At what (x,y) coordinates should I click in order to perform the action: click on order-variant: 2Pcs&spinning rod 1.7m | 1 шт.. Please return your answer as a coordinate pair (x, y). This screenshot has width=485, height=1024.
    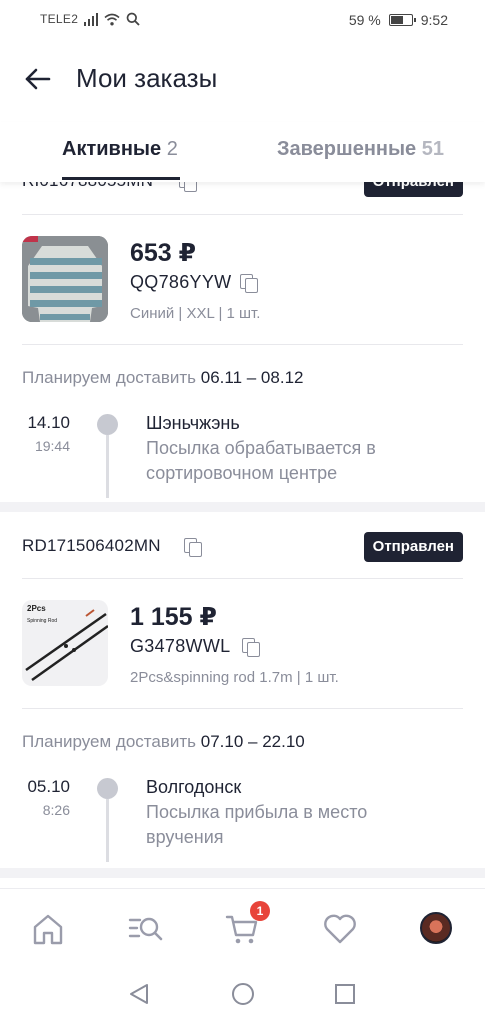
    Looking at the image, I should click on (234, 677).